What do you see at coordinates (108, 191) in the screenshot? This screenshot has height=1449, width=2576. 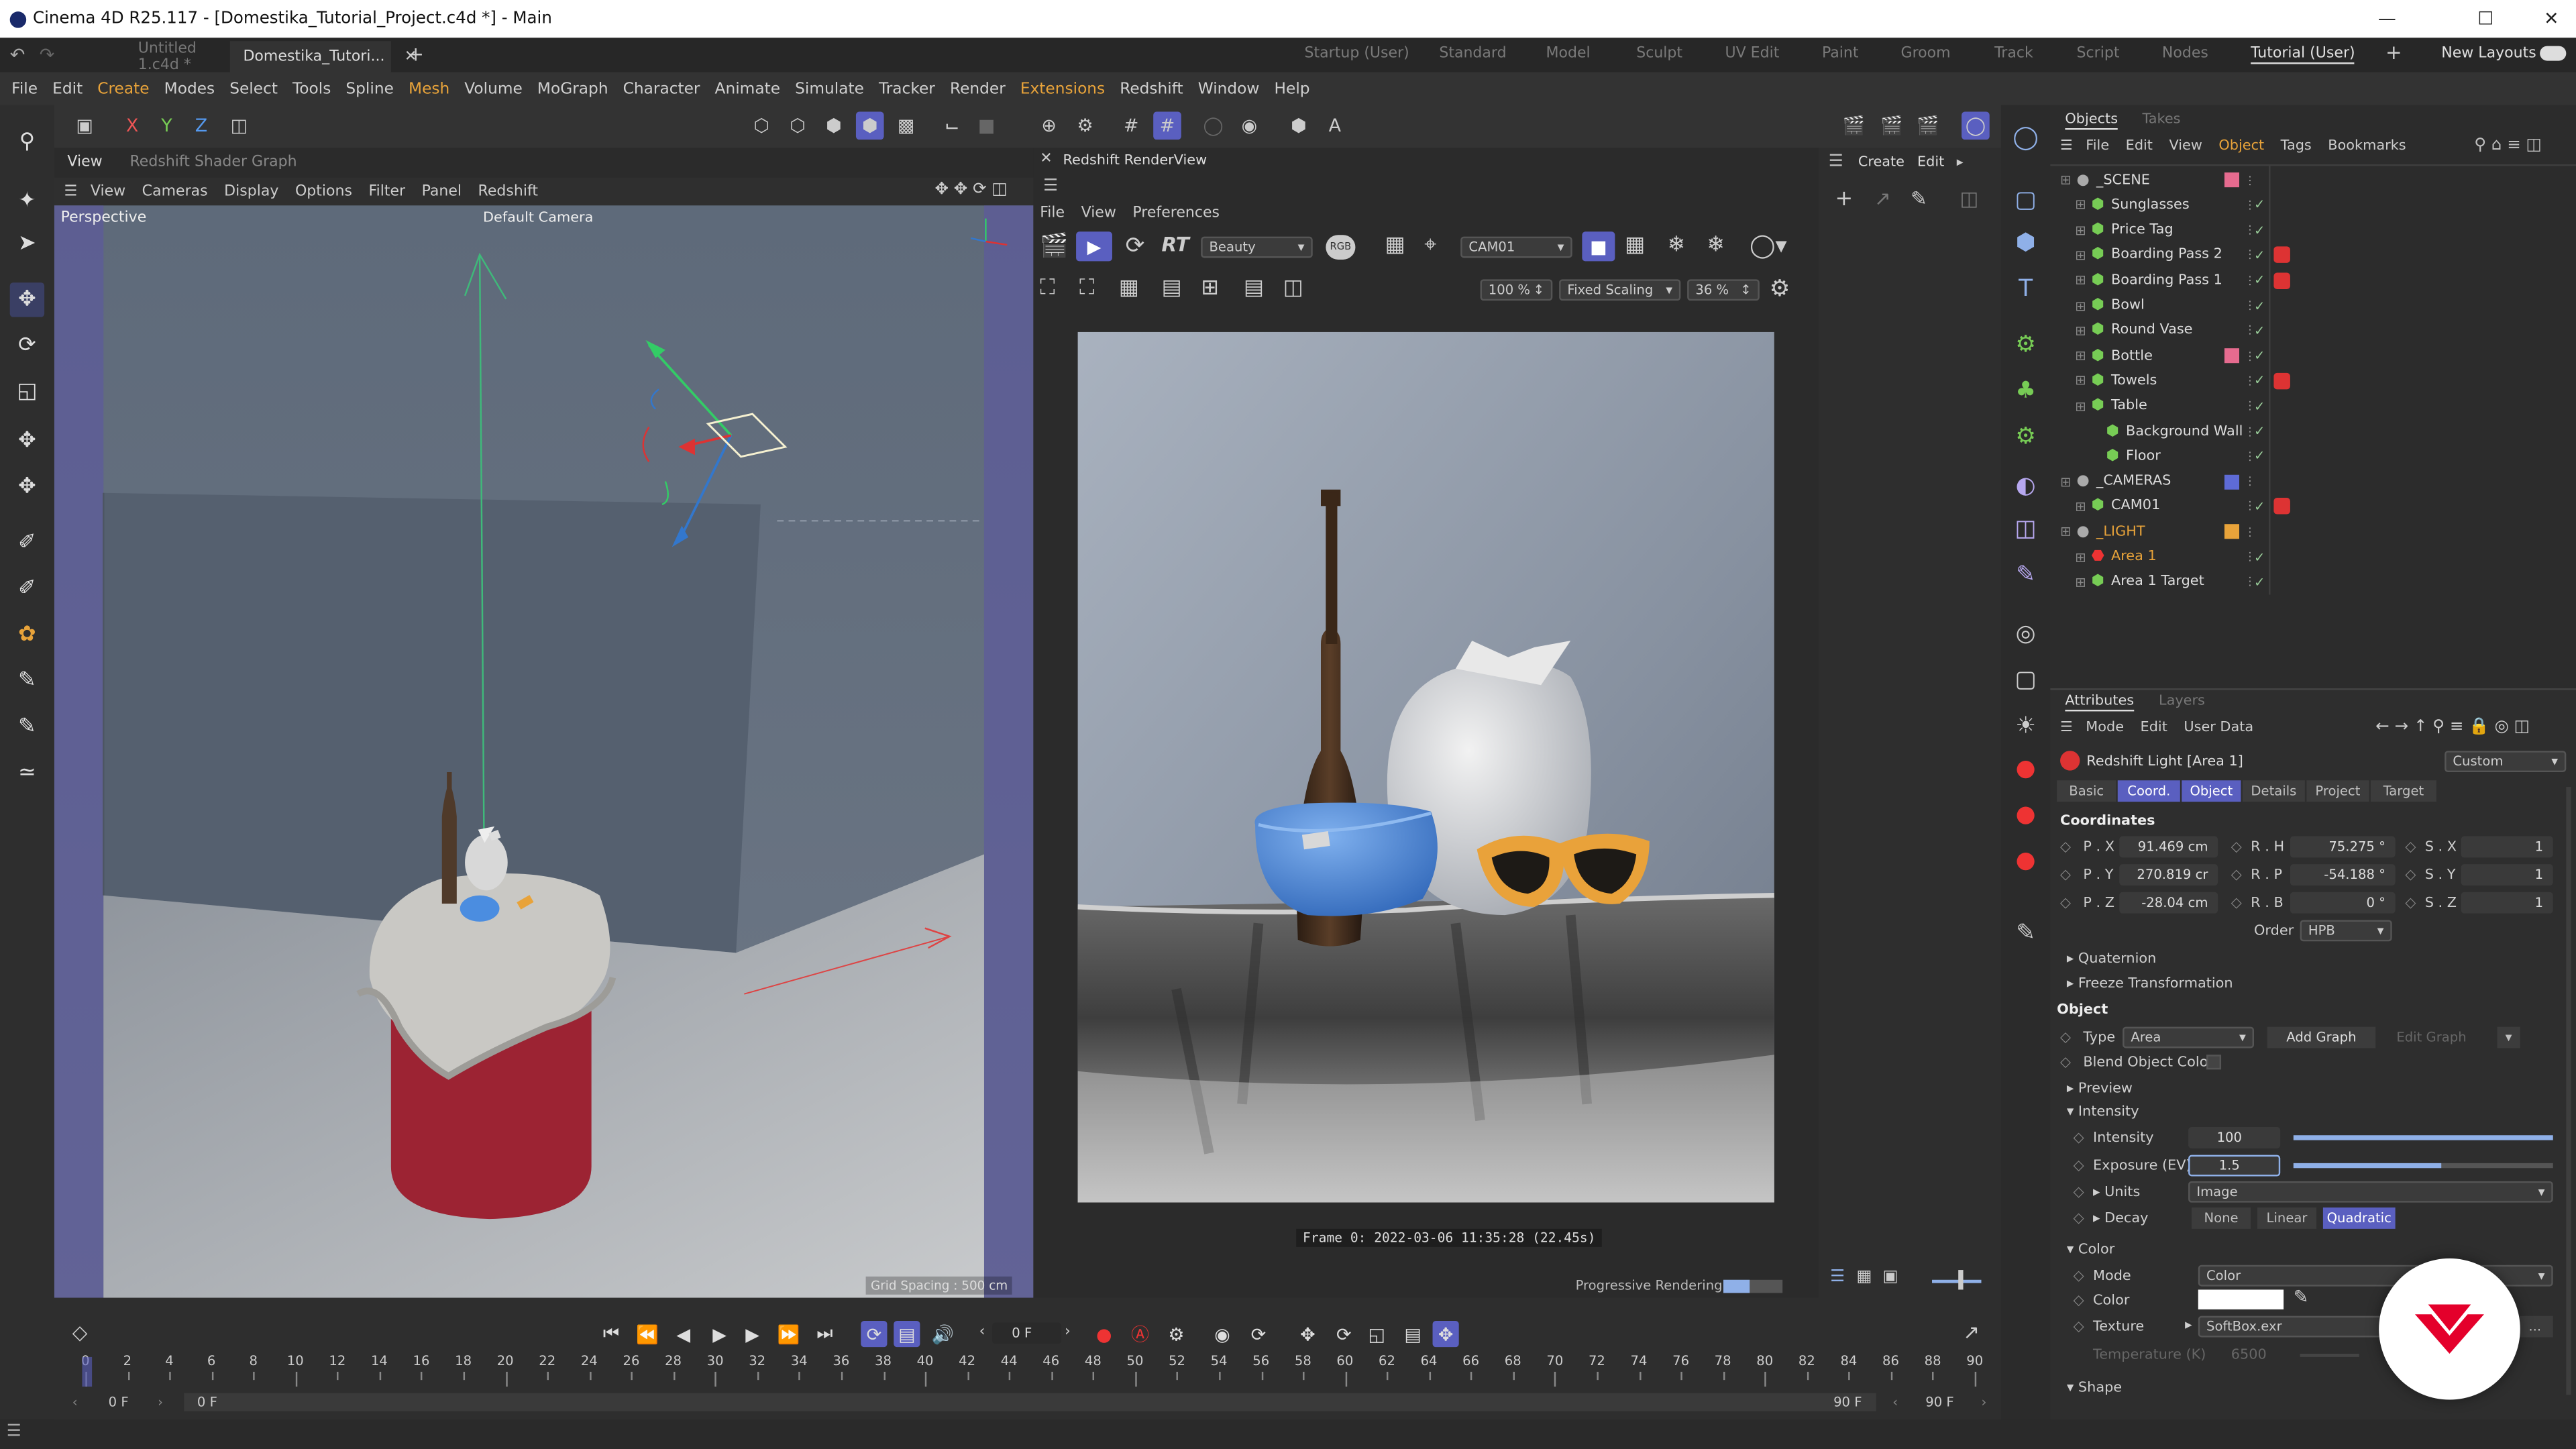 I see `vp-menu-view: View` at bounding box center [108, 191].